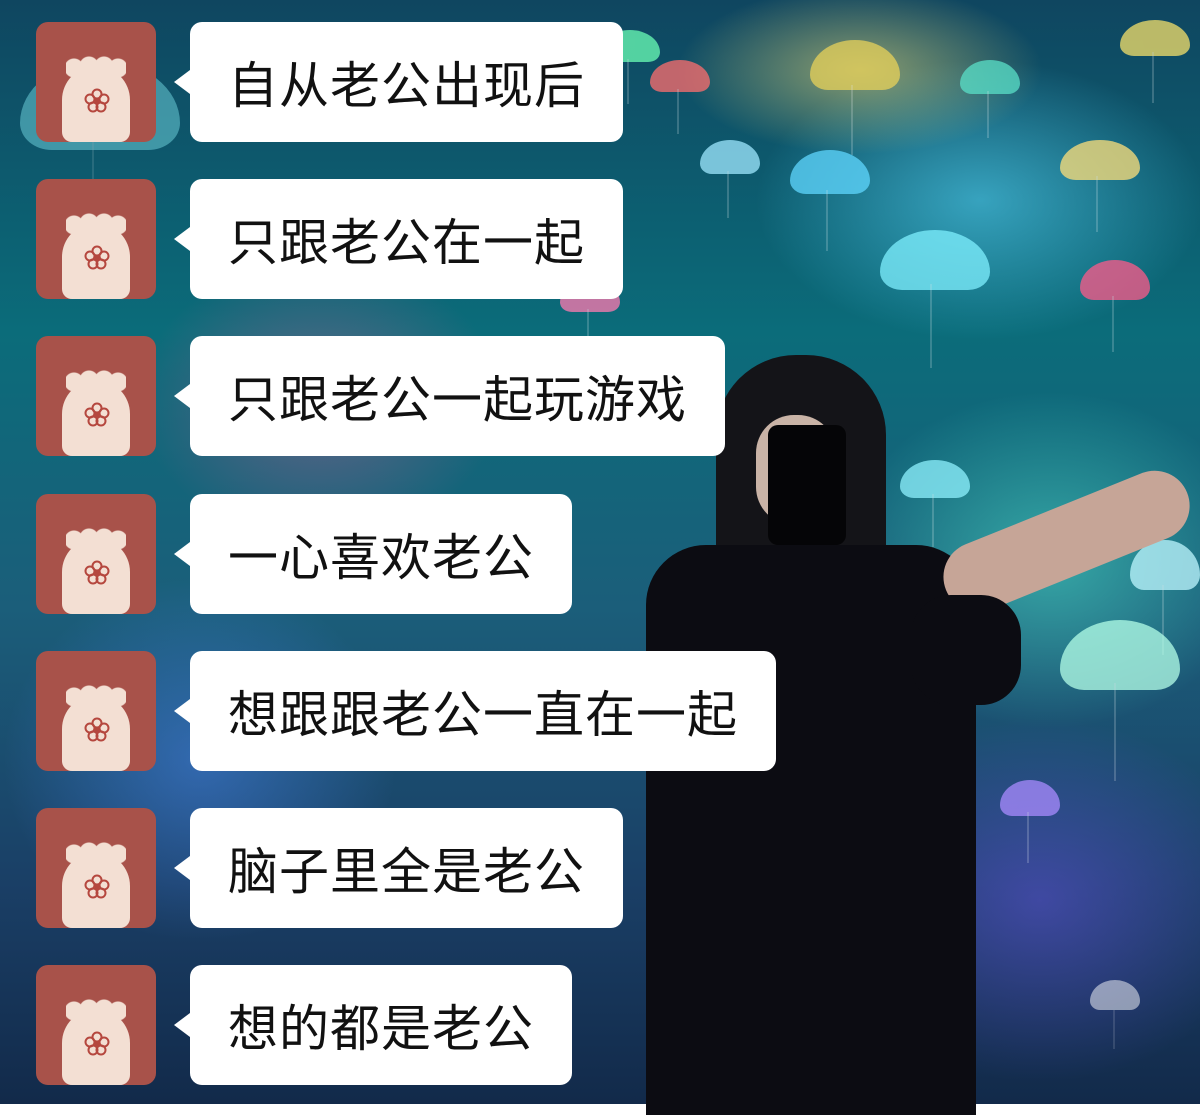 This screenshot has width=1200, height=1115. I want to click on chat-message-row: 一心喜欢老公, so click(600, 554).